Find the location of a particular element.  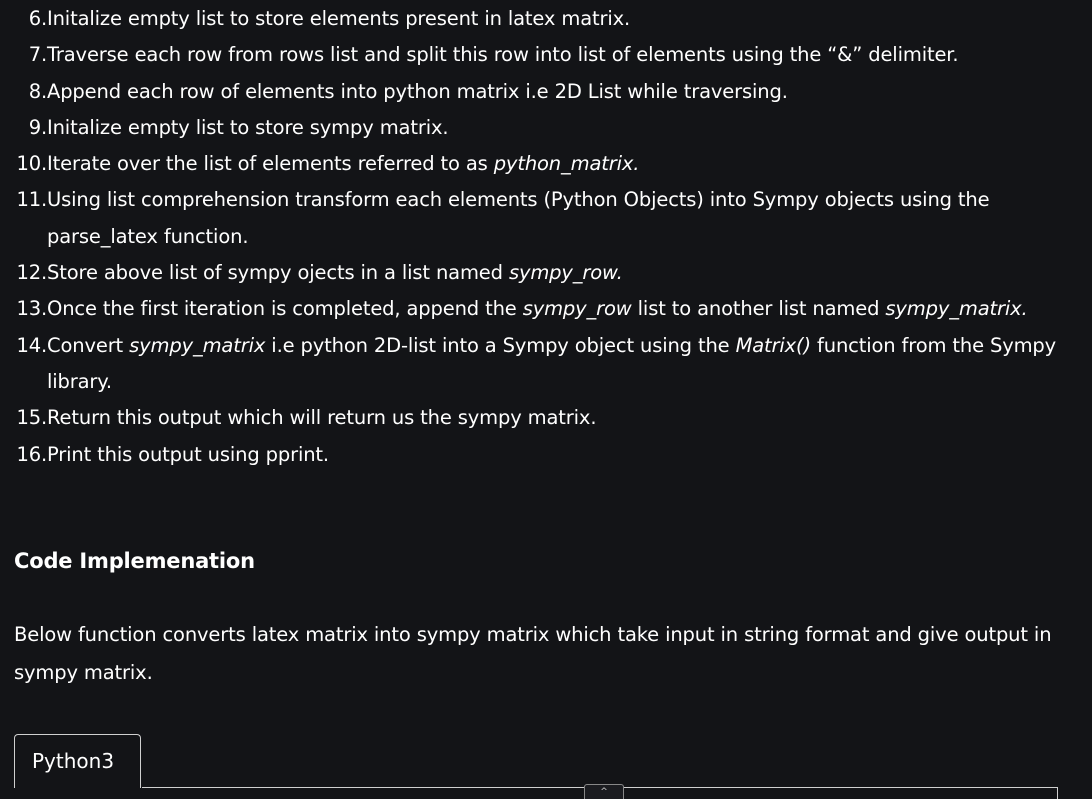

step-text-part: list to another list named is located at coordinates (758, 309).